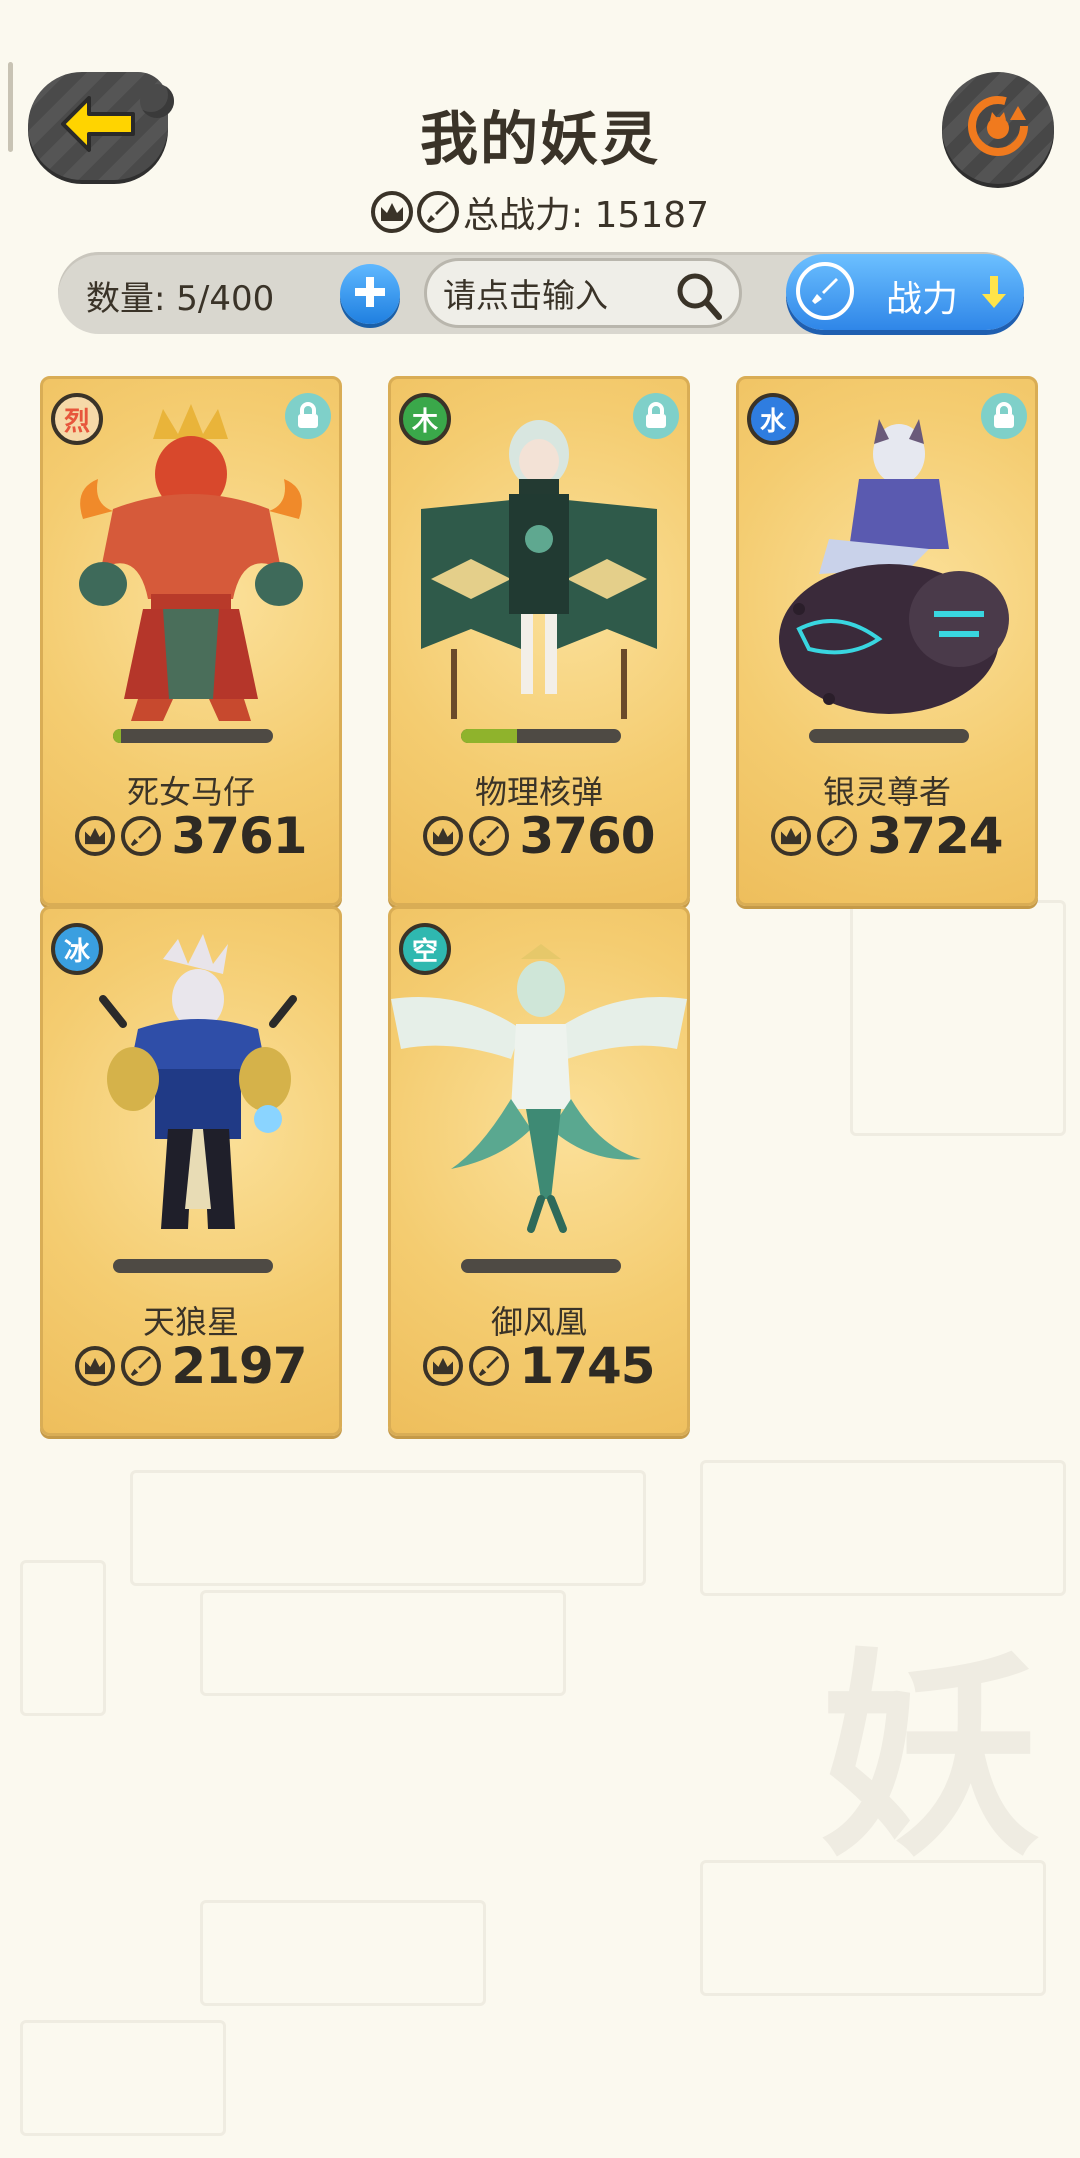  I want to click on toolbar: 数量: 5/400 战力, so click(541, 293).